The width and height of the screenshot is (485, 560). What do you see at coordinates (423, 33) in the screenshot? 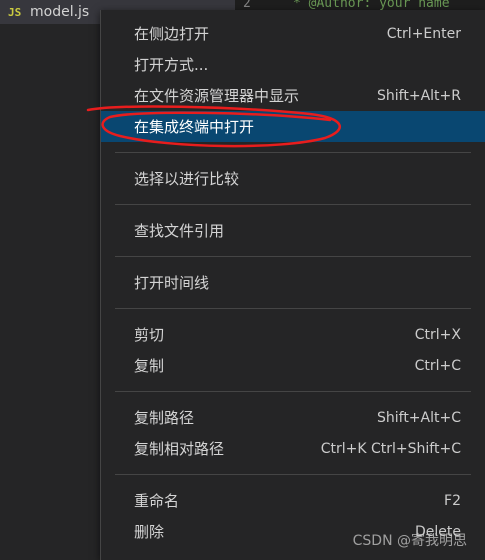
I see `menu-item-shortcut: Ctrl+Enter` at bounding box center [423, 33].